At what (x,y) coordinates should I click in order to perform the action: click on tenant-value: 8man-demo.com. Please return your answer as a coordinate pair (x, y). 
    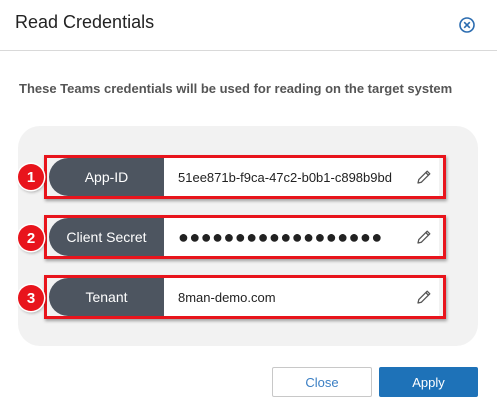
    Looking at the image, I should click on (293, 297).